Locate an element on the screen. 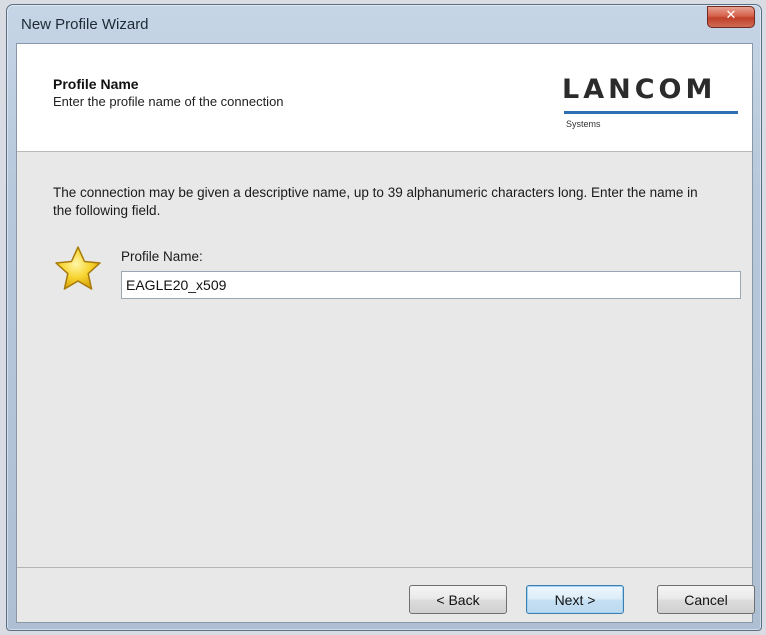 This screenshot has width=766, height=635. next-button: Next > is located at coordinates (575, 599).